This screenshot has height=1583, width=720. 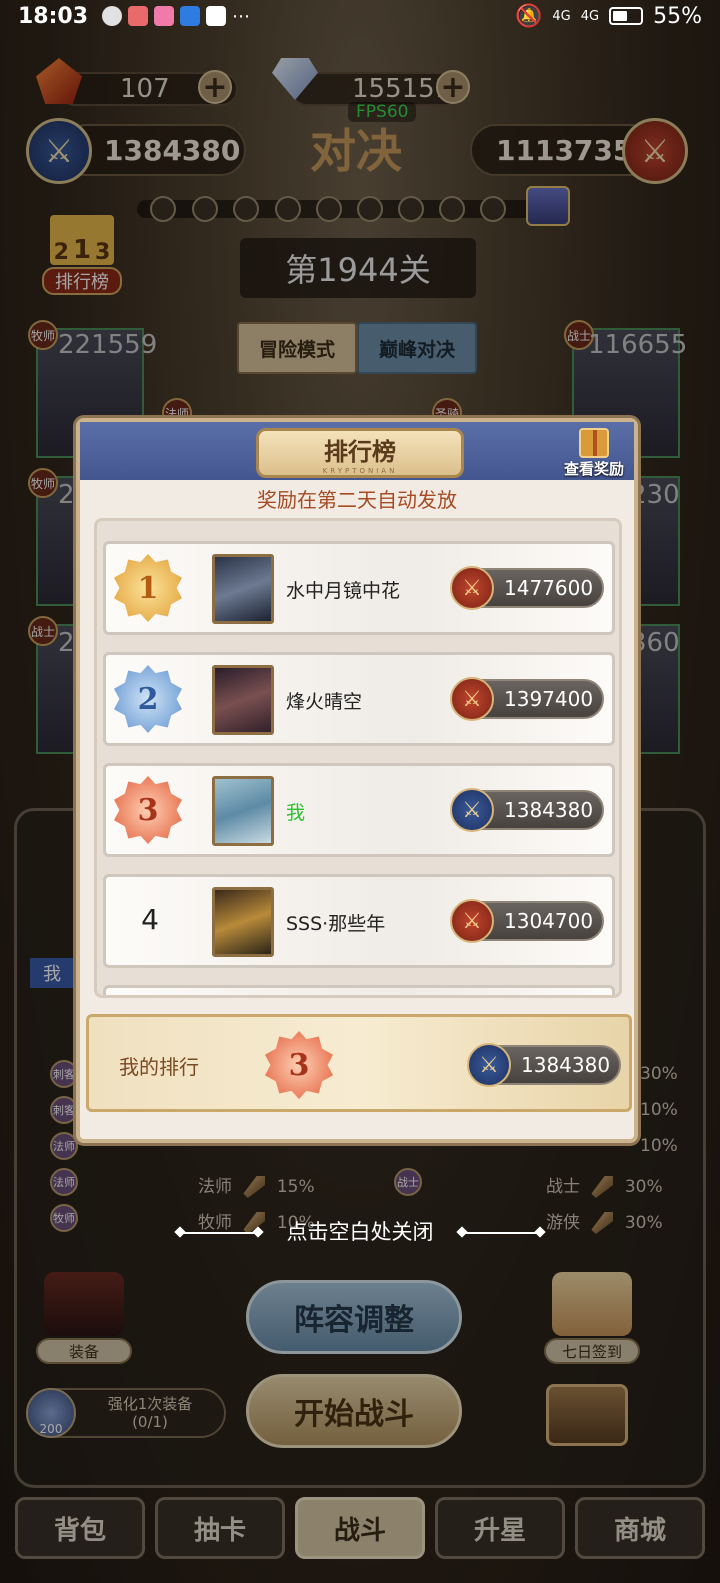 What do you see at coordinates (357, 500) in the screenshot?
I see `reward-notice: 奖励在第二天自动发放` at bounding box center [357, 500].